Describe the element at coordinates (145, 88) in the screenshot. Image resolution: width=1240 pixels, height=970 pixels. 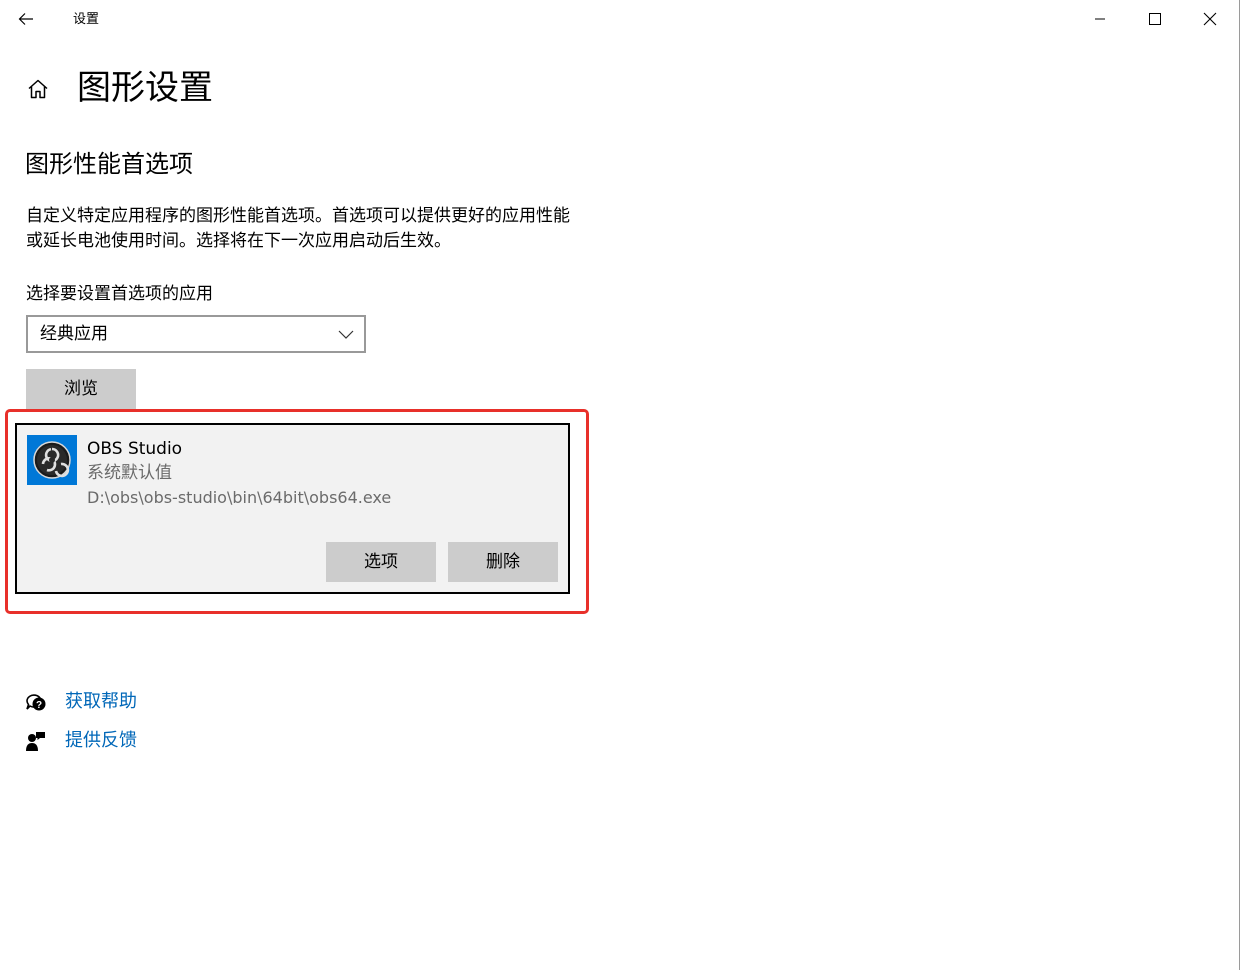
I see `page-title: 图形设置` at that location.